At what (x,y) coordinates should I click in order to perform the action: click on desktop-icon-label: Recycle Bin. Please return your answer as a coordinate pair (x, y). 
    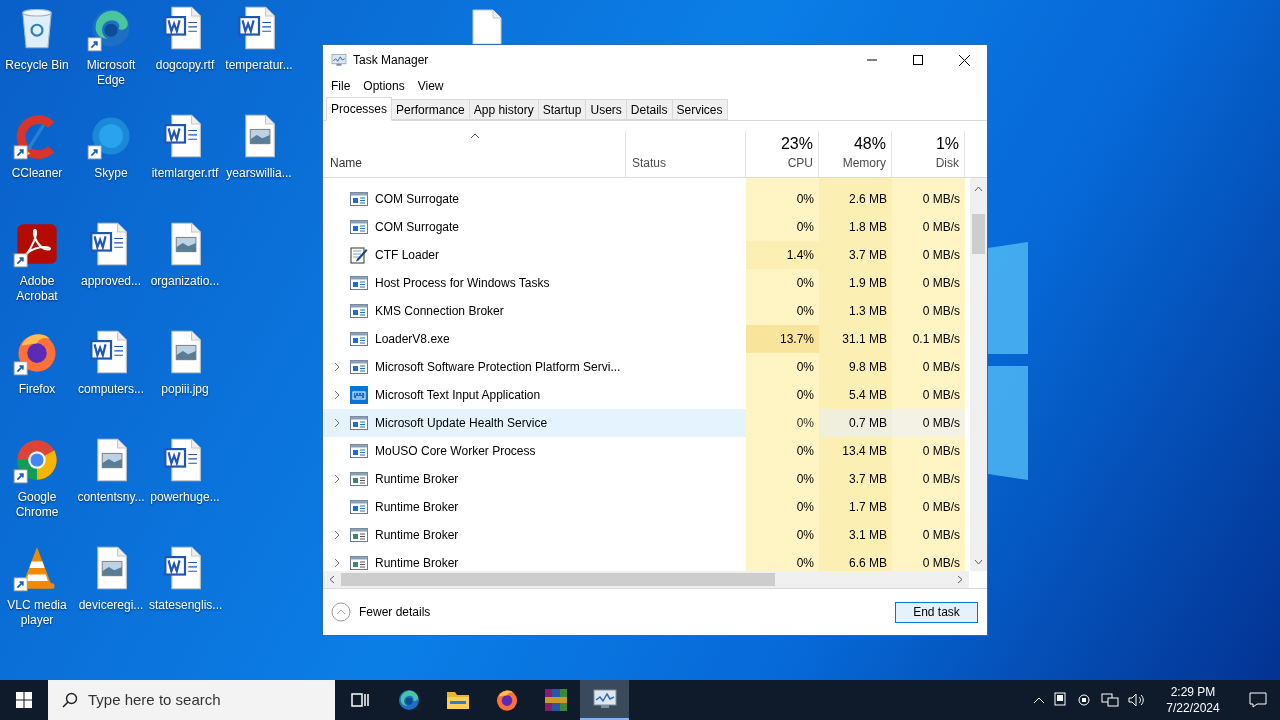
    Looking at the image, I should click on (37, 65).